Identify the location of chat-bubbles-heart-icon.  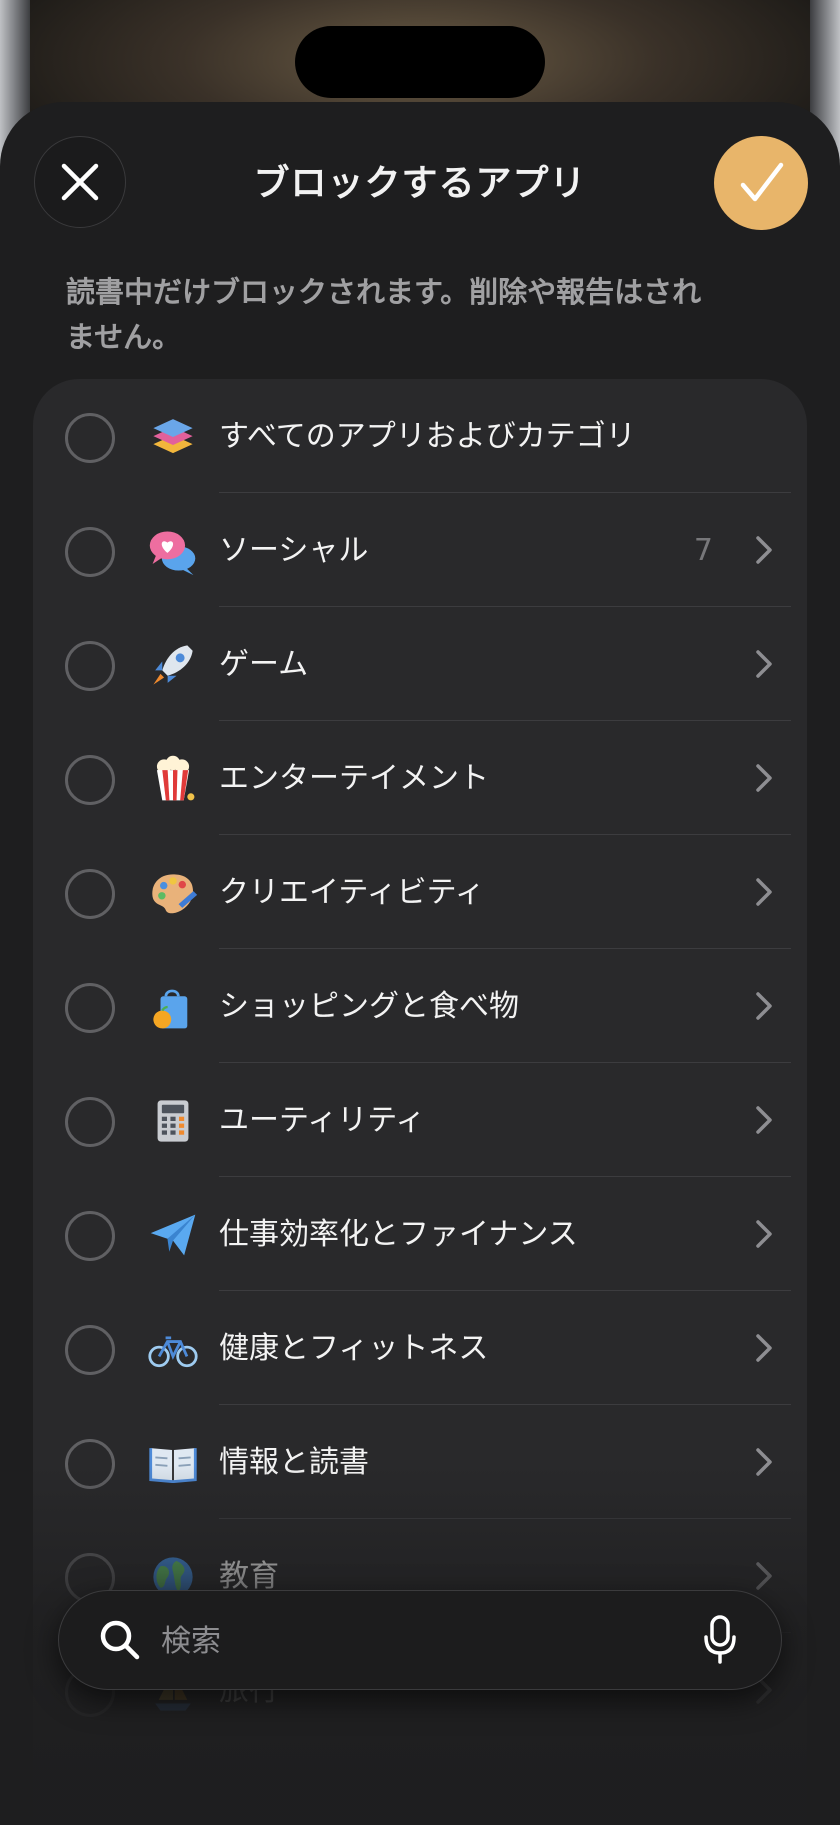
(173, 551).